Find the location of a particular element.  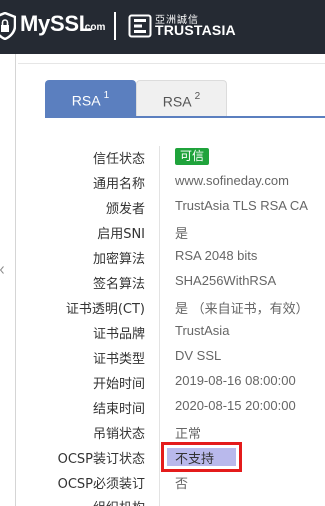

cert-row-issuer: 颁发者 TrustAsia TLS RSA CA is located at coordinates (162, 207).